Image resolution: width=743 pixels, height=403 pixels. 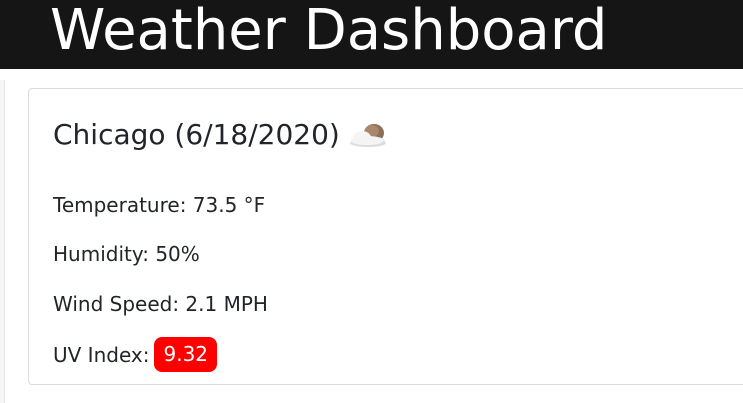 What do you see at coordinates (116, 304) in the screenshot?
I see `wind-speed-label: Wind Speed:` at bounding box center [116, 304].